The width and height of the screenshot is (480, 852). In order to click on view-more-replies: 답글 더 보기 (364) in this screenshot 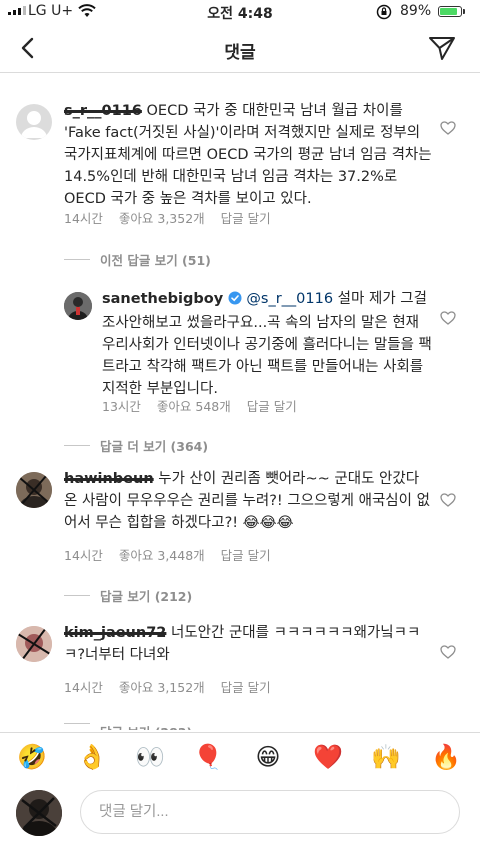, I will do `click(136, 445)`.